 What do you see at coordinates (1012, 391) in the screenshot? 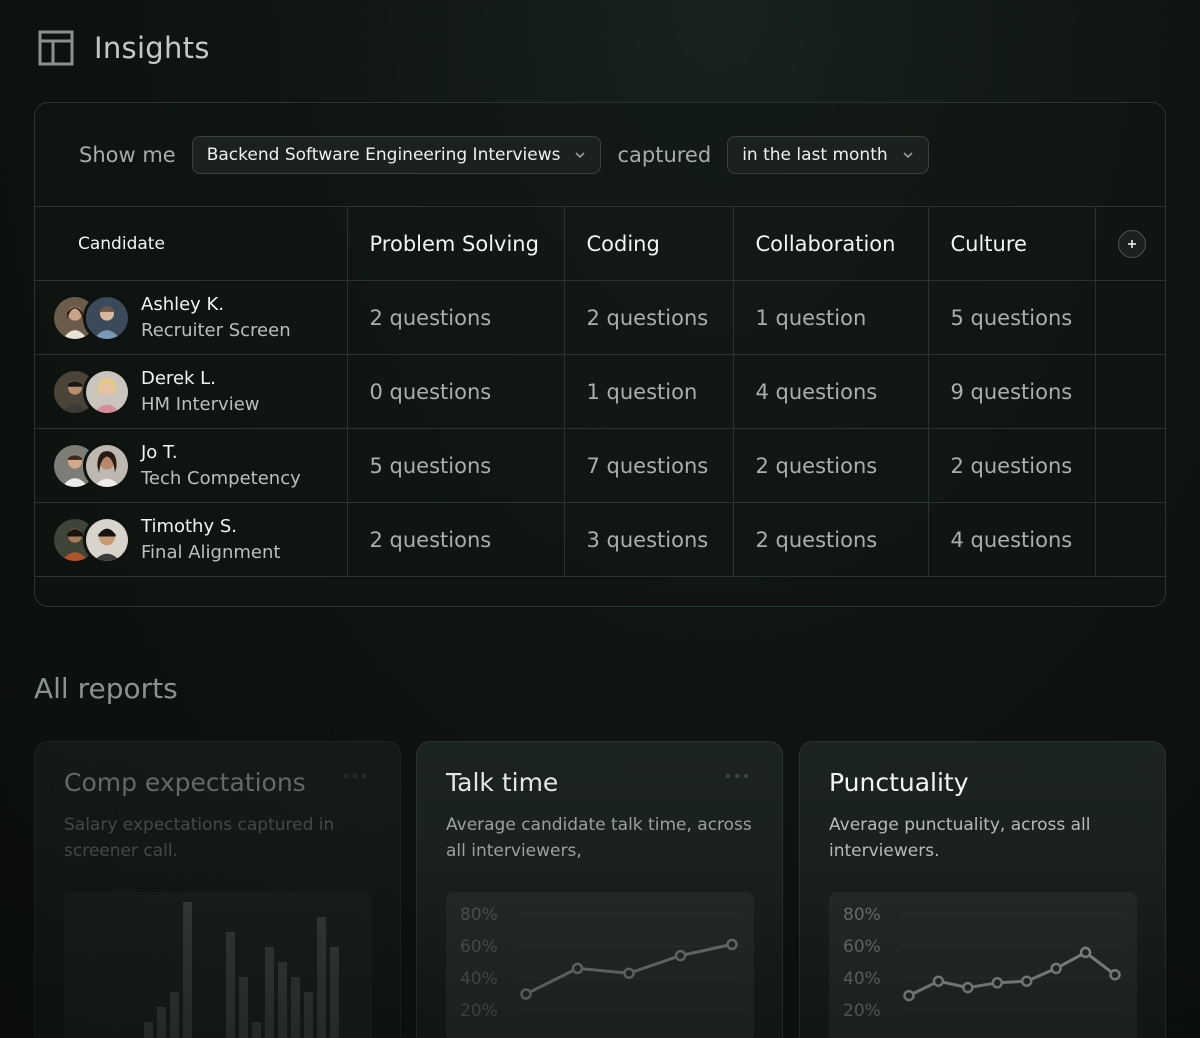
I see `culture-count: 9 questions` at bounding box center [1012, 391].